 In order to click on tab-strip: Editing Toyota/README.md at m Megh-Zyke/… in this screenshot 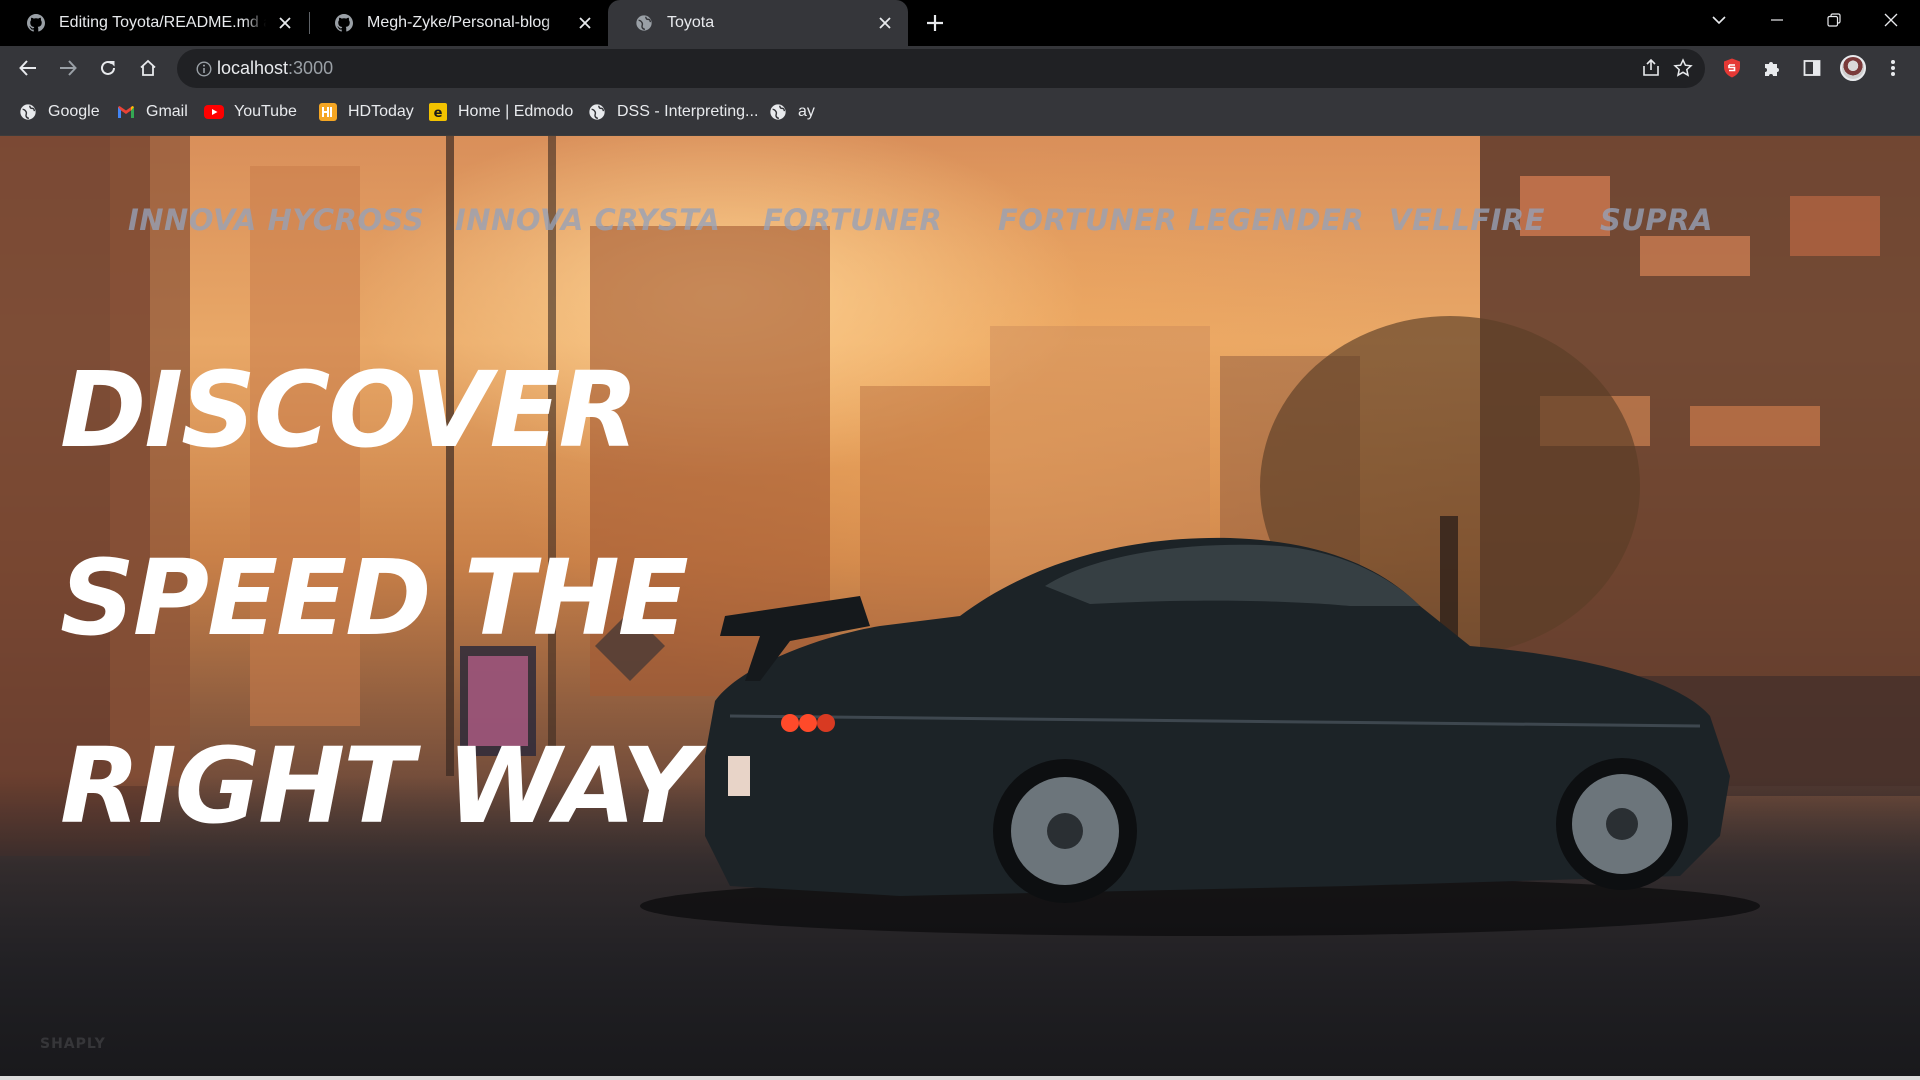, I will do `click(960, 23)`.